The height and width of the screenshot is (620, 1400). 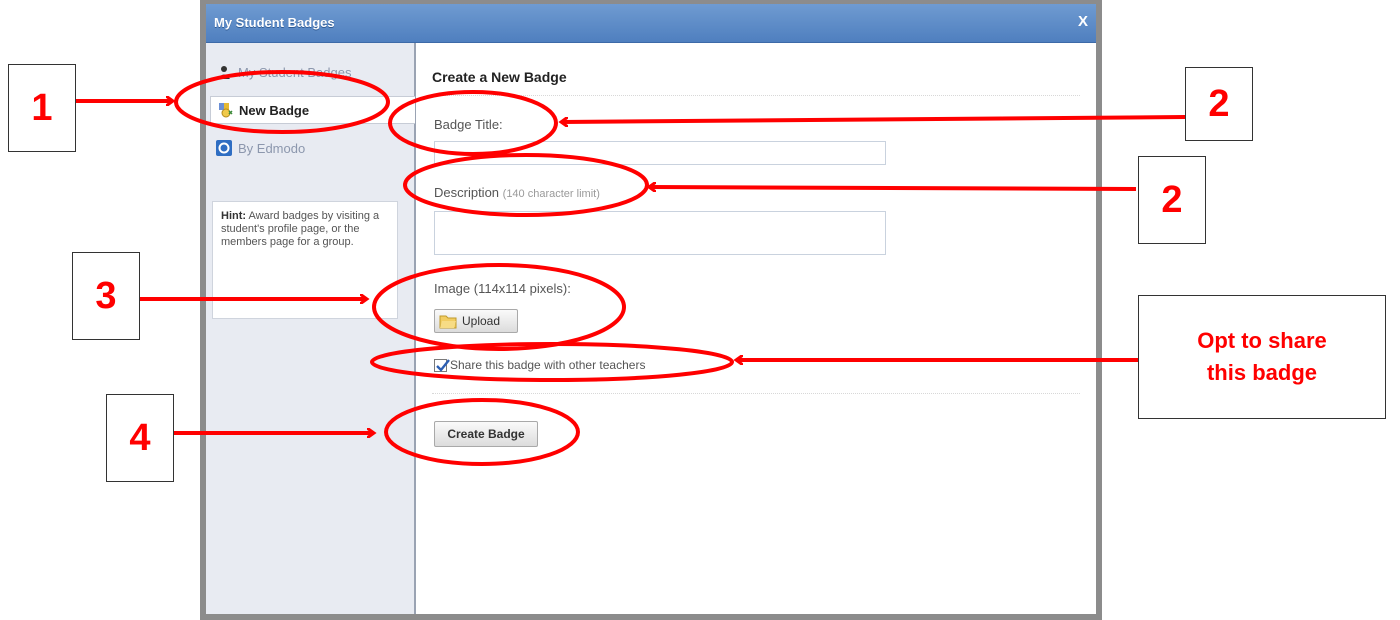 What do you see at coordinates (140, 438) in the screenshot?
I see `step-4-box: 4` at bounding box center [140, 438].